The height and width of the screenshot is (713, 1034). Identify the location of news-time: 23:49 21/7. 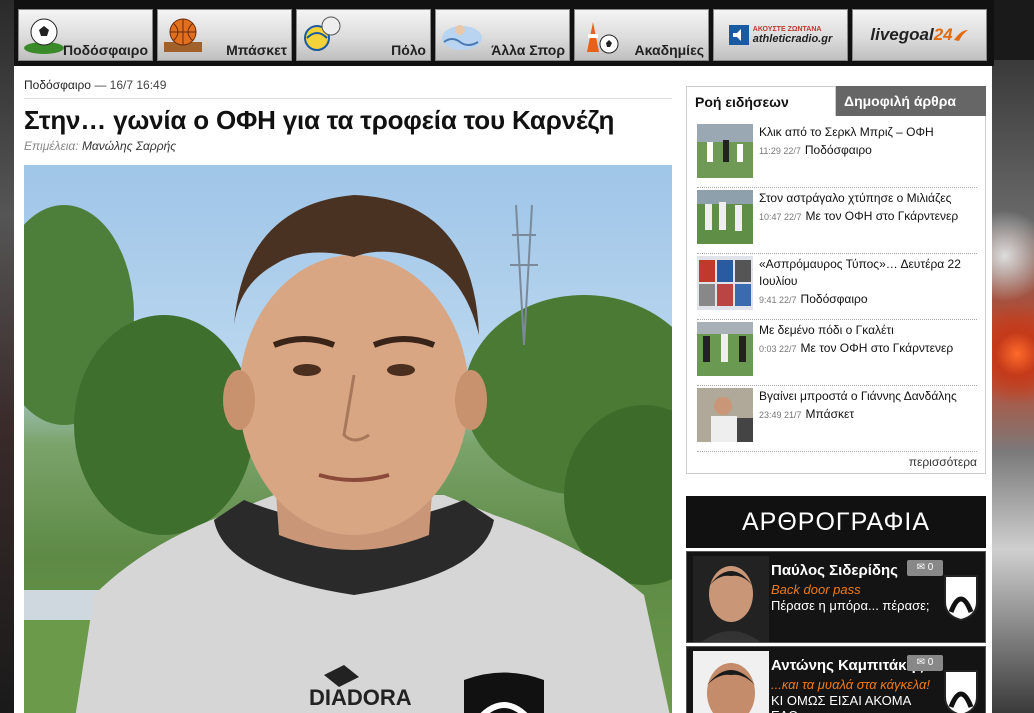
(780, 415).